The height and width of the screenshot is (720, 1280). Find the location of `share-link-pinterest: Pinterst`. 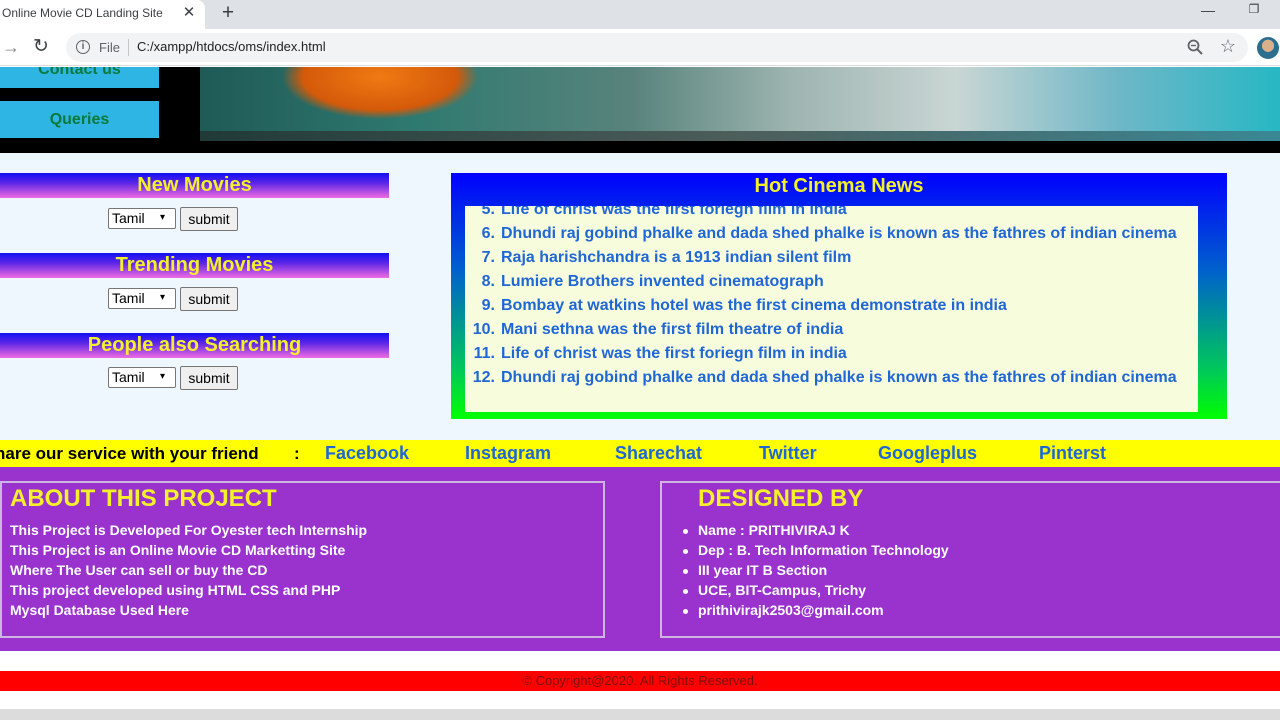

share-link-pinterest: Pinterst is located at coordinates (1072, 453).